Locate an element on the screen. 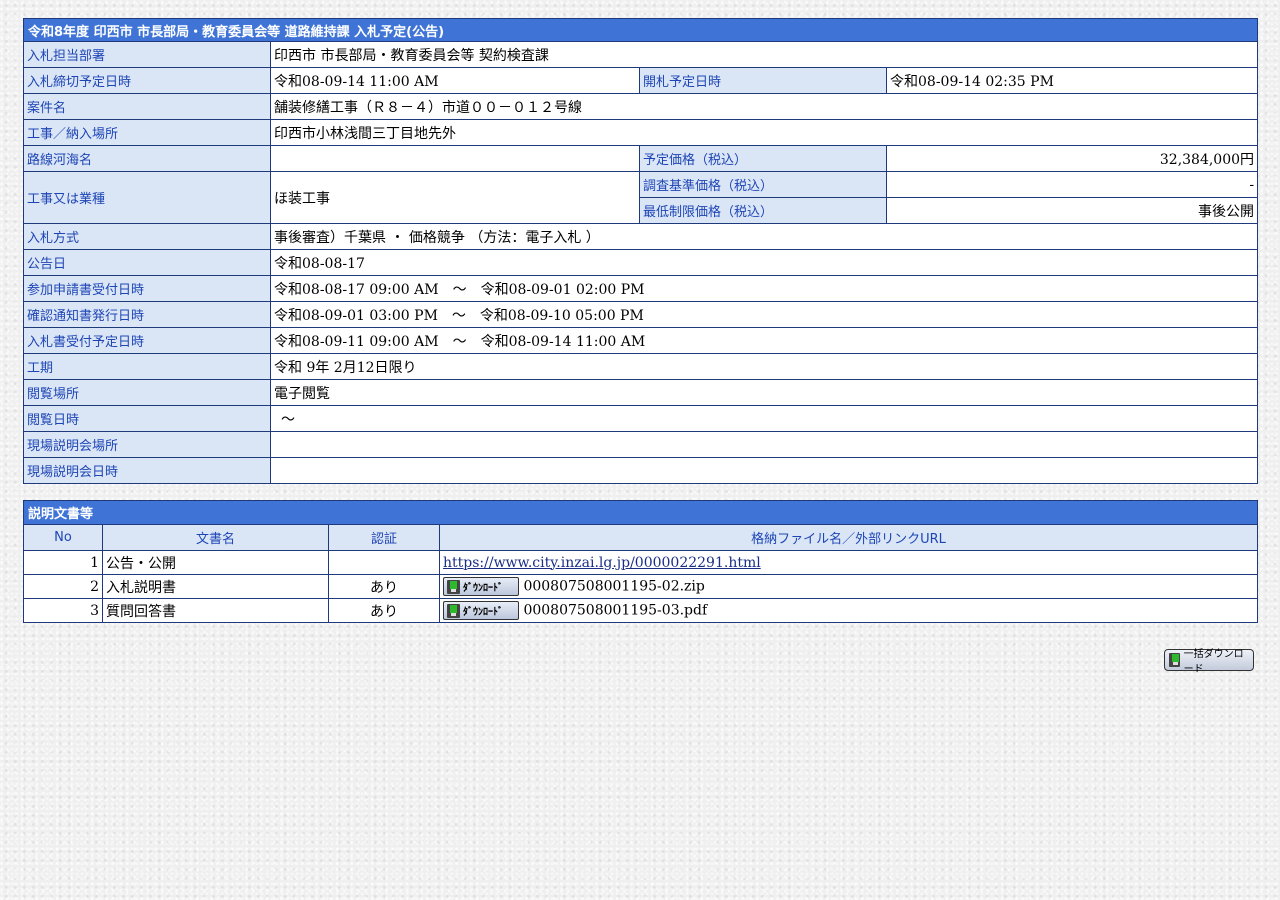  bulk-download-button: 一括ダウンロード is located at coordinates (1209, 662).